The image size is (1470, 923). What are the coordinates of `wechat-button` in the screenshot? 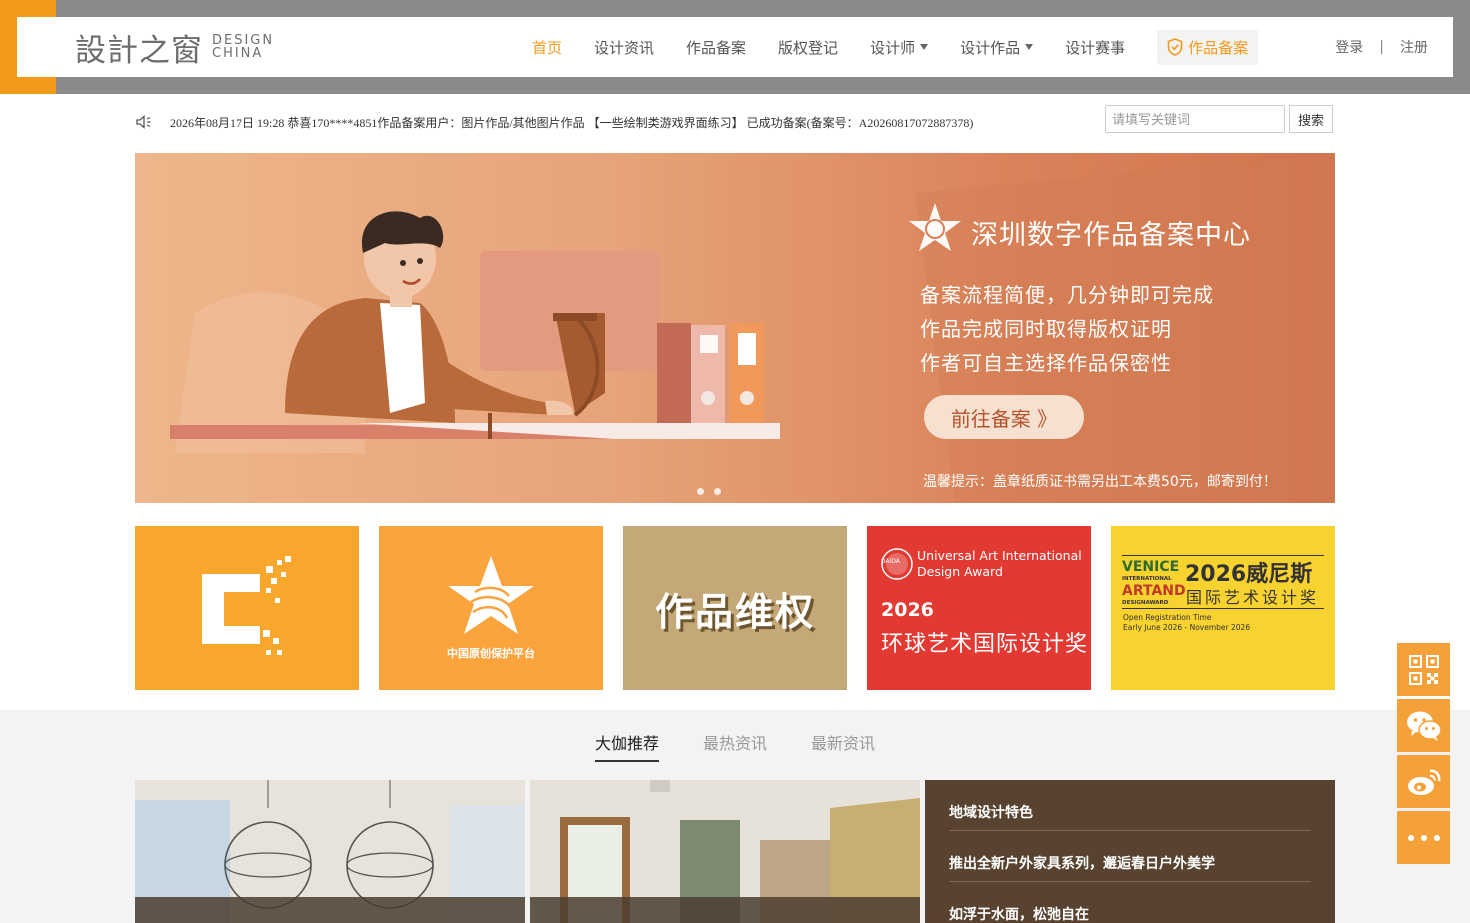 It's located at (1423, 725).